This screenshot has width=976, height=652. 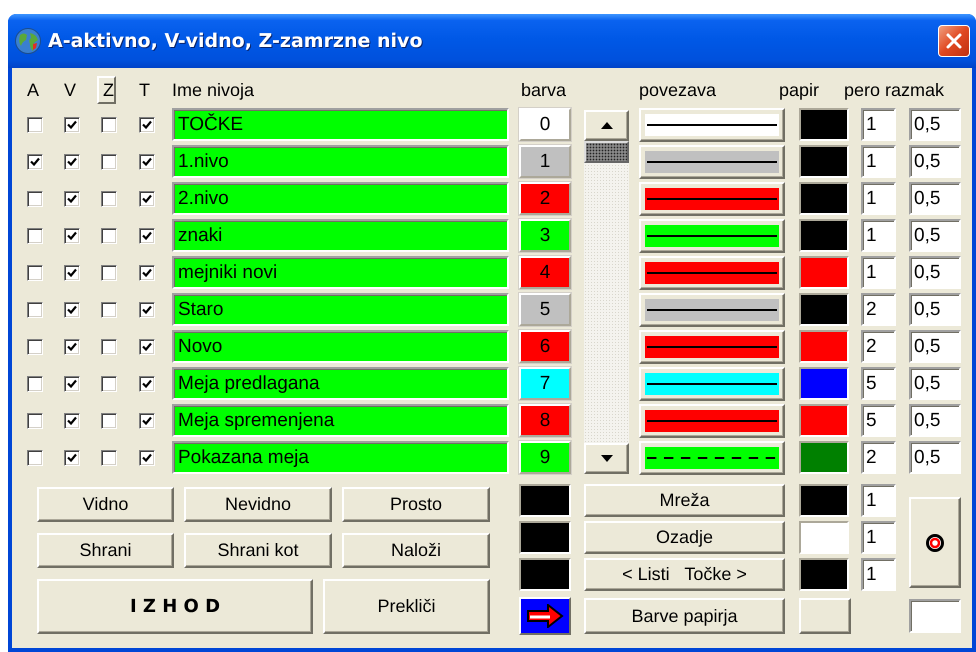 What do you see at coordinates (684, 537) in the screenshot?
I see `option-button: Ozadje` at bounding box center [684, 537].